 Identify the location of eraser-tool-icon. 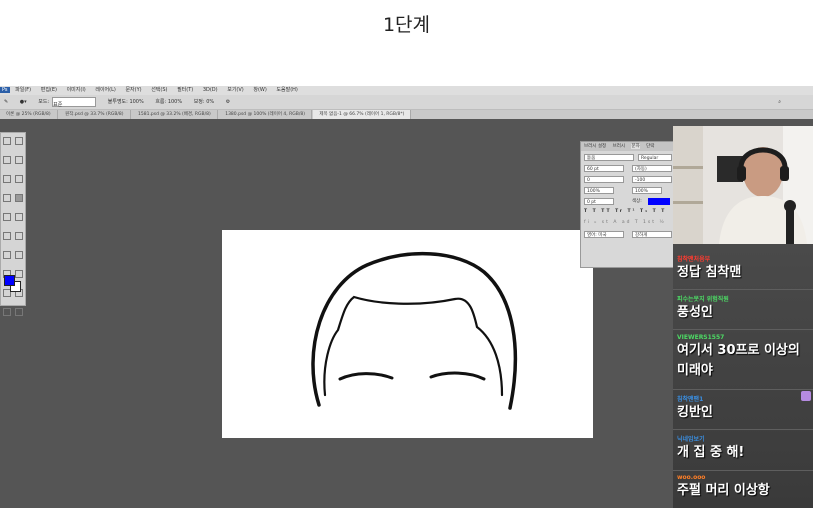
(7, 236).